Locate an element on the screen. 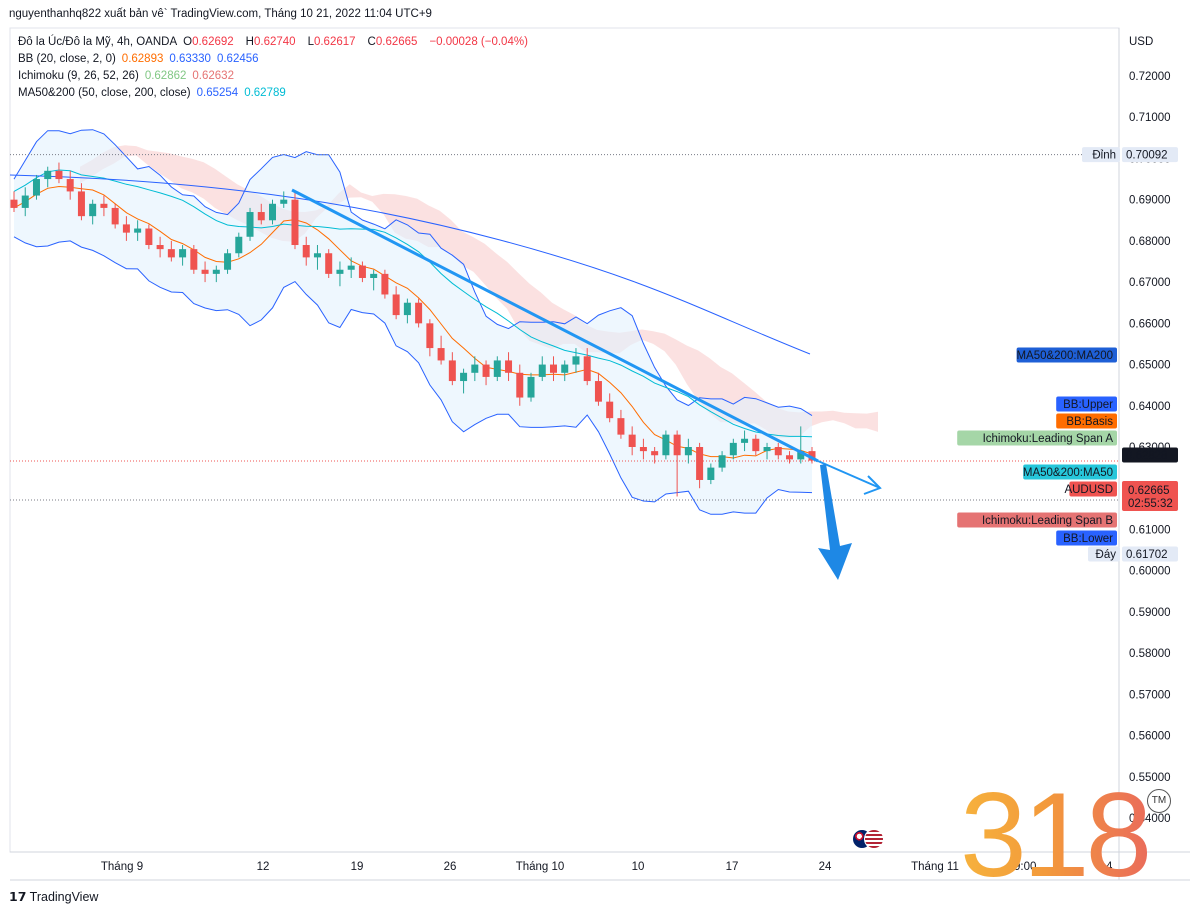  ma50-value: 0.62789 is located at coordinates (265, 93).